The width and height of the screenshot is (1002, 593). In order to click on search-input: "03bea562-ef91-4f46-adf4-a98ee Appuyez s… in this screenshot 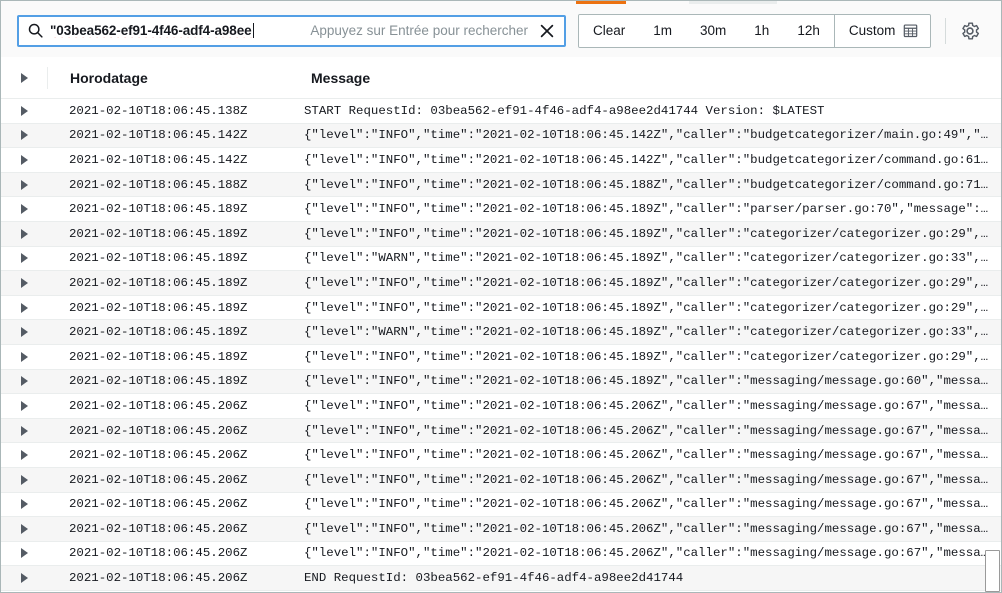, I will do `click(291, 30)`.